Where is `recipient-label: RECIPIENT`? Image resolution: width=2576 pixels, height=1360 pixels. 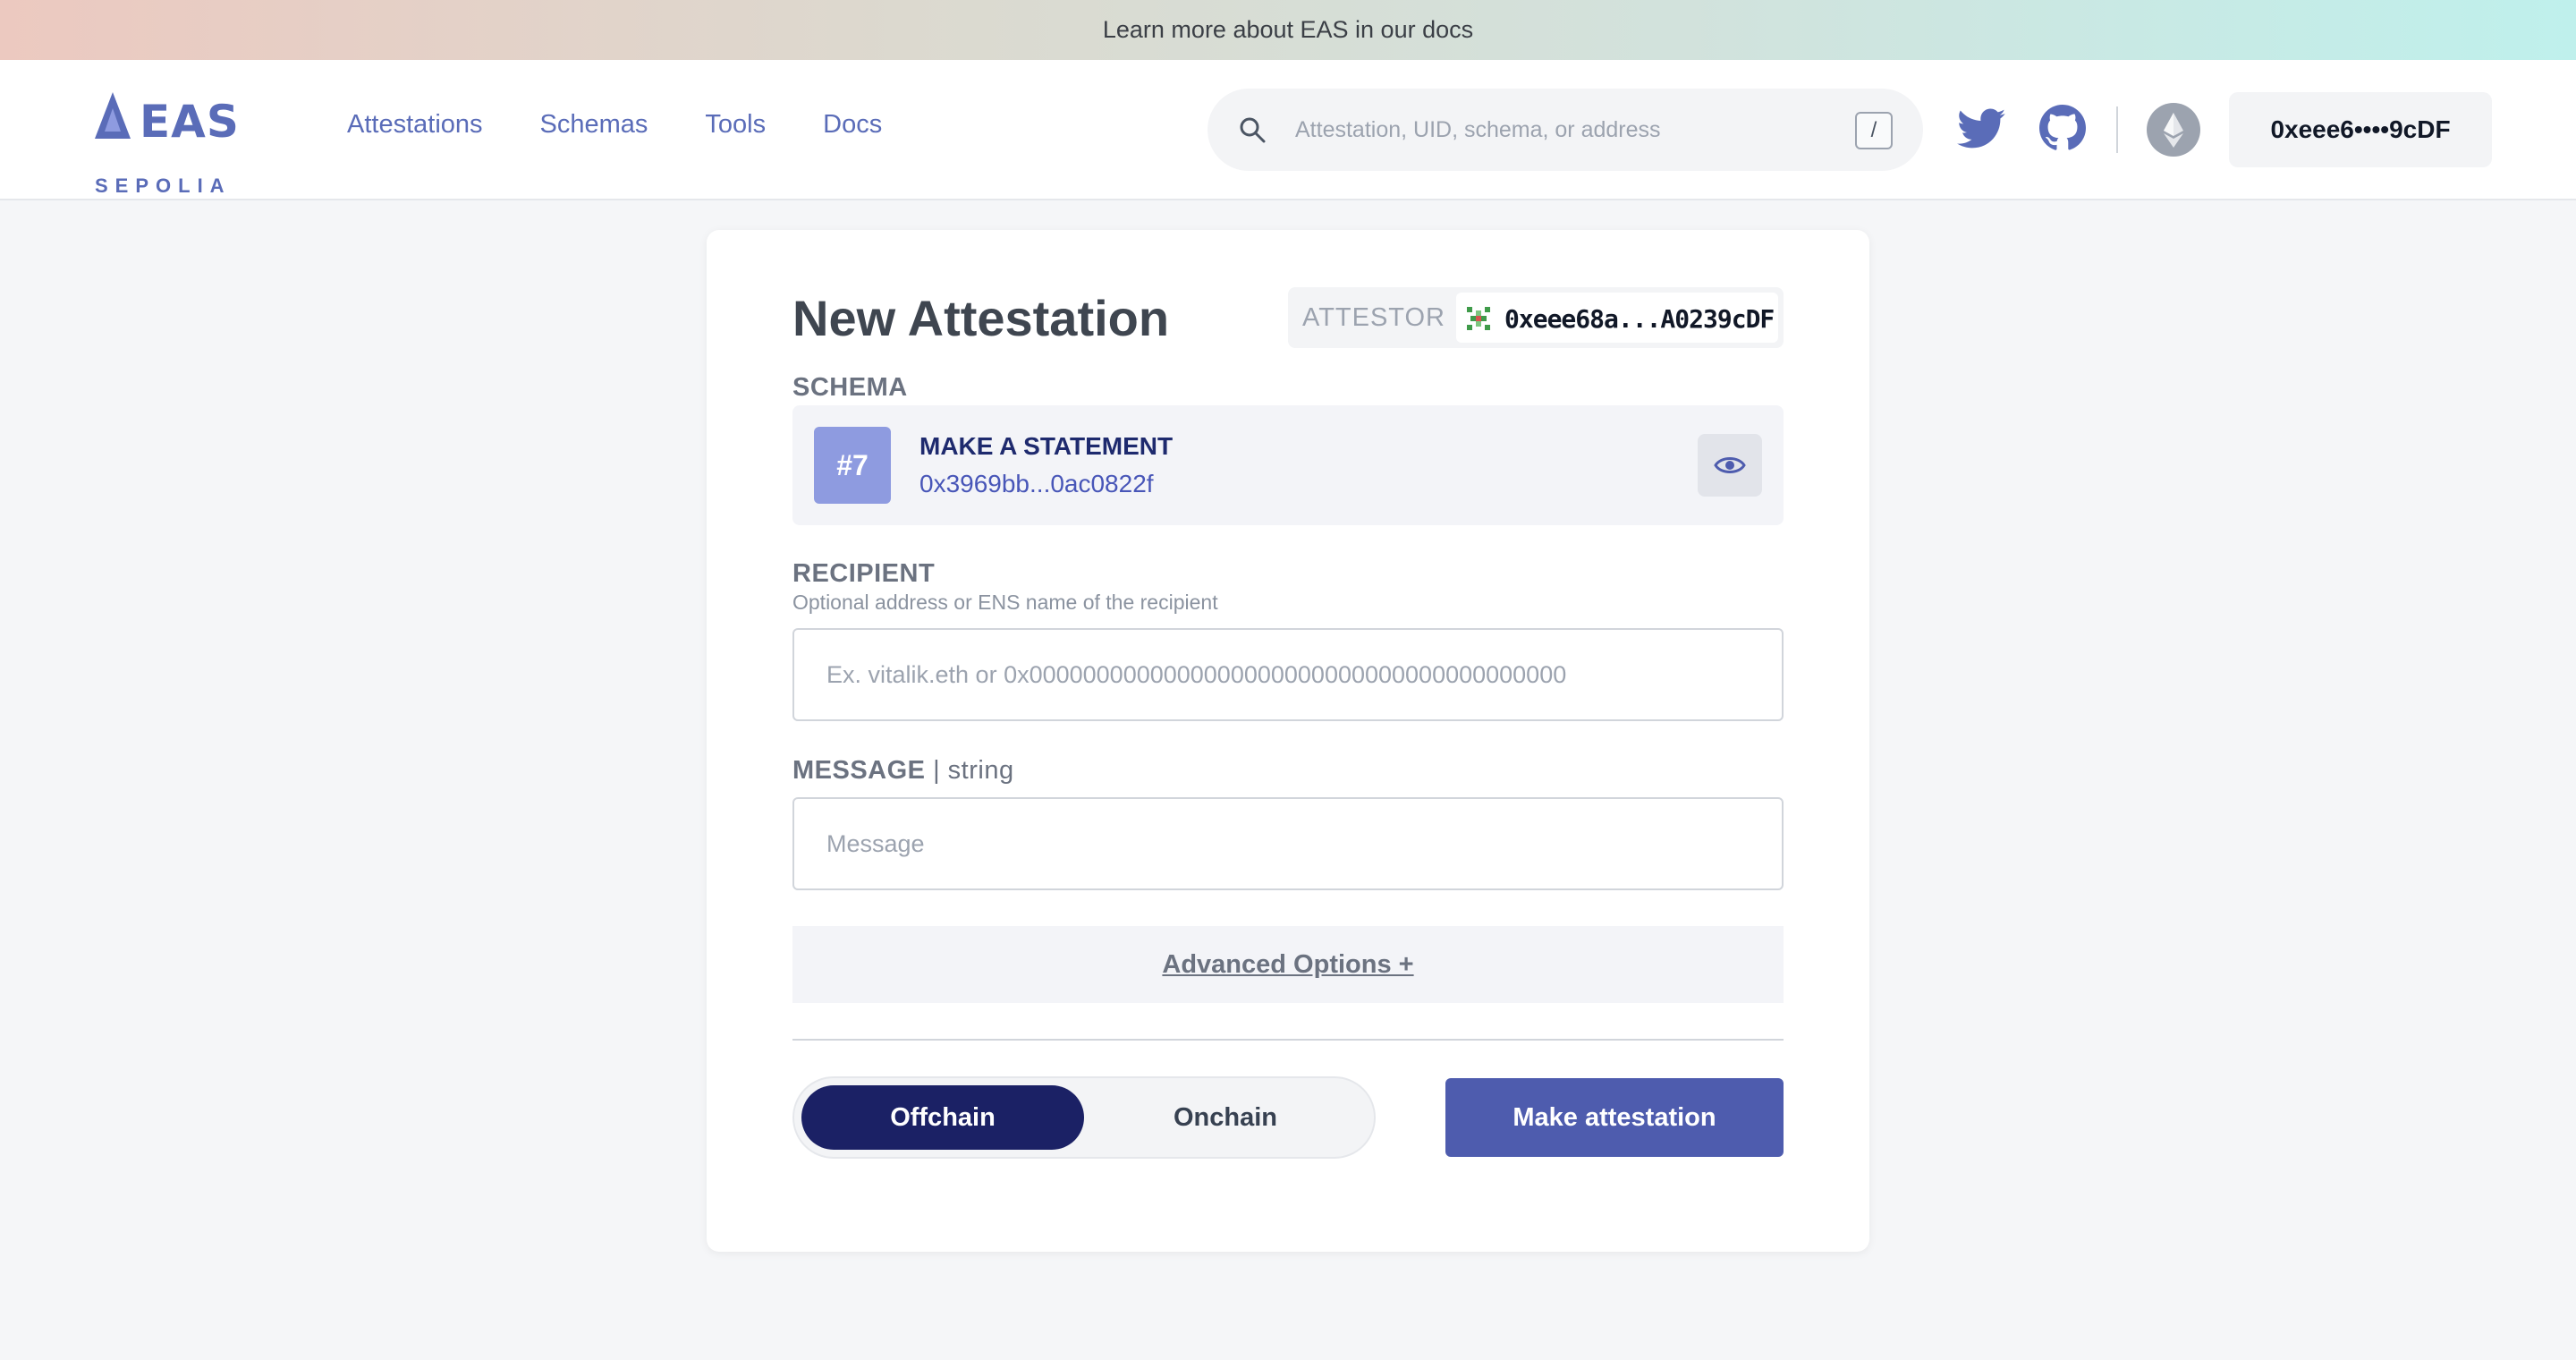
recipient-label: RECIPIENT is located at coordinates (864, 573).